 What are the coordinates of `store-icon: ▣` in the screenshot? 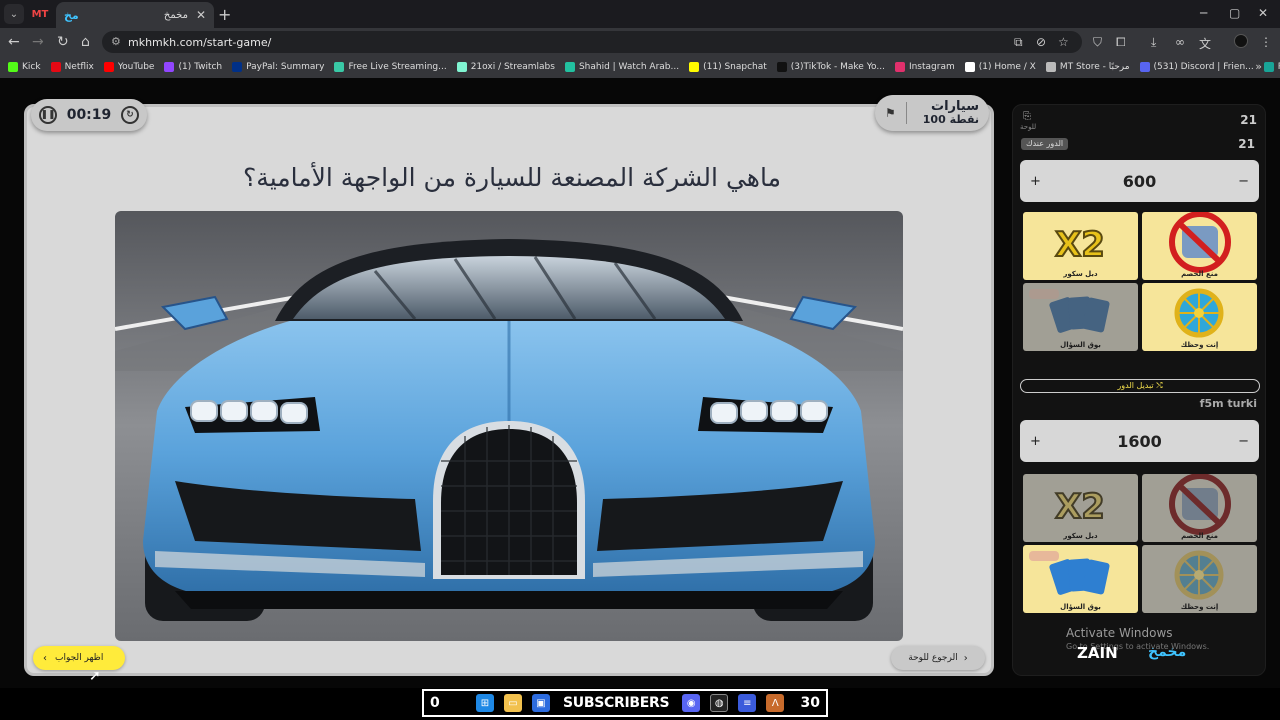 It's located at (541, 703).